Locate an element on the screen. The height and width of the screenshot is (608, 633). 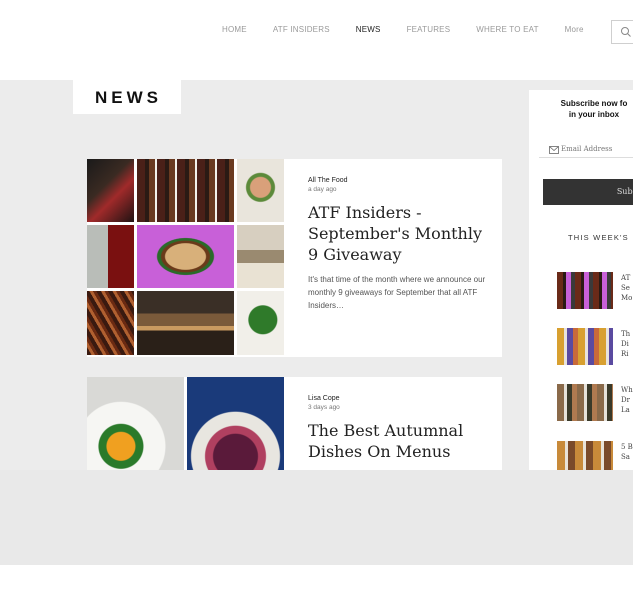
trending-title-line: Dr is located at coordinates (625, 400).